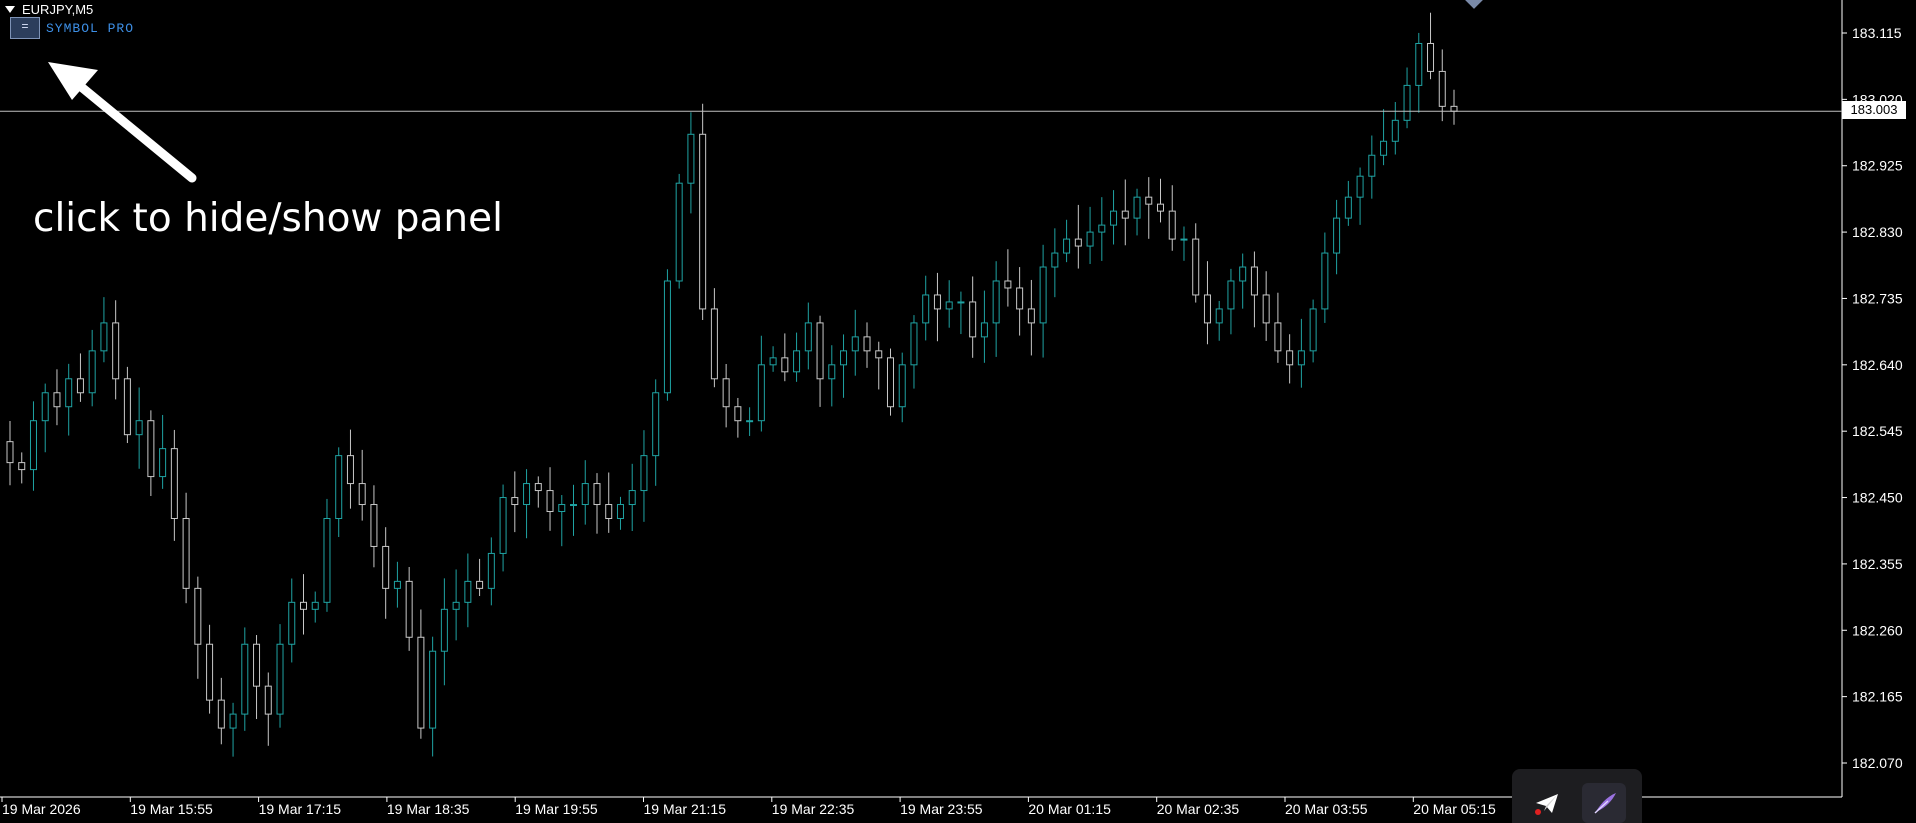  Describe the element at coordinates (25, 28) in the screenshot. I see `panel-toggle-button: =` at that location.